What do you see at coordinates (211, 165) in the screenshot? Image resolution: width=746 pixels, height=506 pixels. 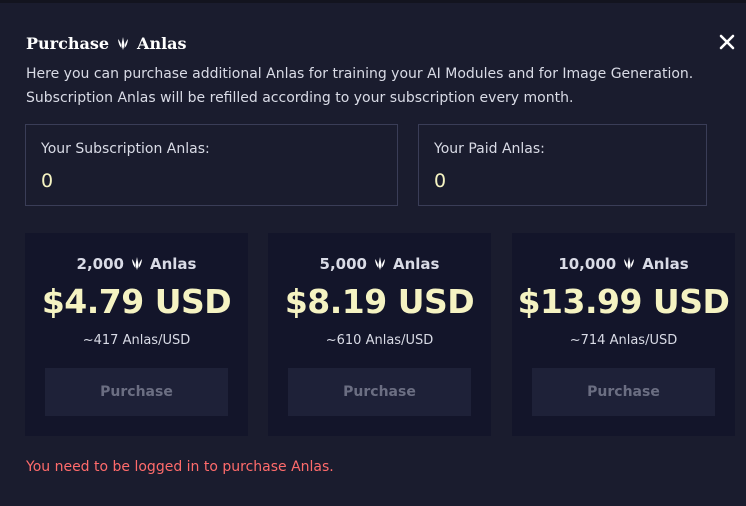 I see `subscription-anlas-box: Your Subscription Anlas: 0` at bounding box center [211, 165].